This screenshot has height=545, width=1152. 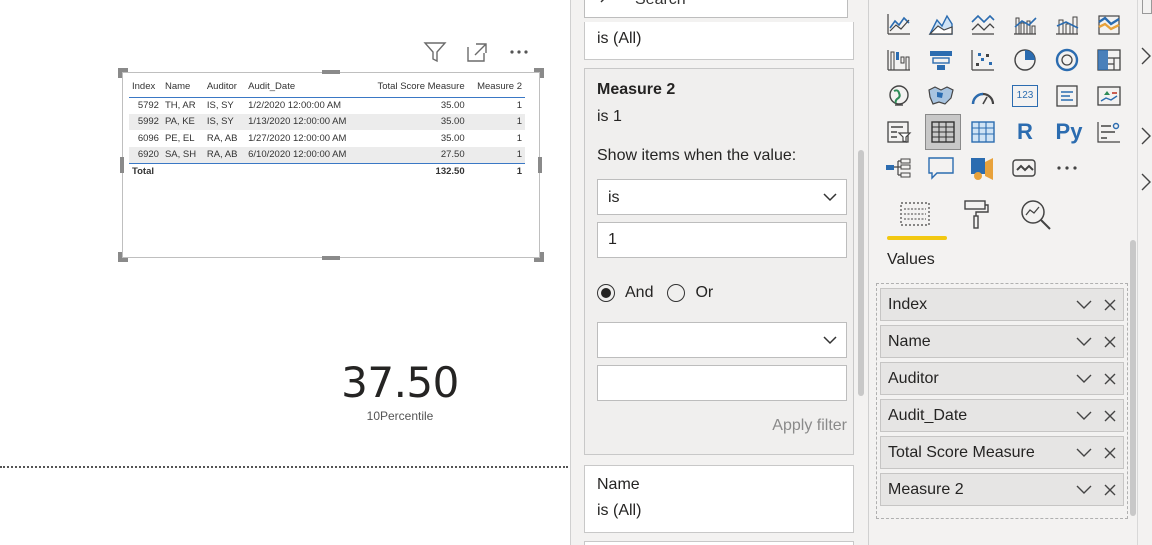 What do you see at coordinates (722, 240) in the screenshot?
I see `value-input-1: 1` at bounding box center [722, 240].